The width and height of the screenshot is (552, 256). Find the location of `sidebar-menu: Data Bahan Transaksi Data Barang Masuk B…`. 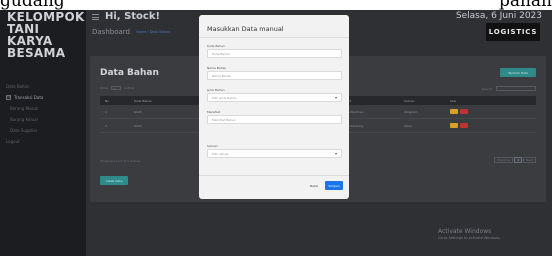

sidebar-menu: Data Bahan Transaksi Data Barang Masuk B… is located at coordinates (43, 114).